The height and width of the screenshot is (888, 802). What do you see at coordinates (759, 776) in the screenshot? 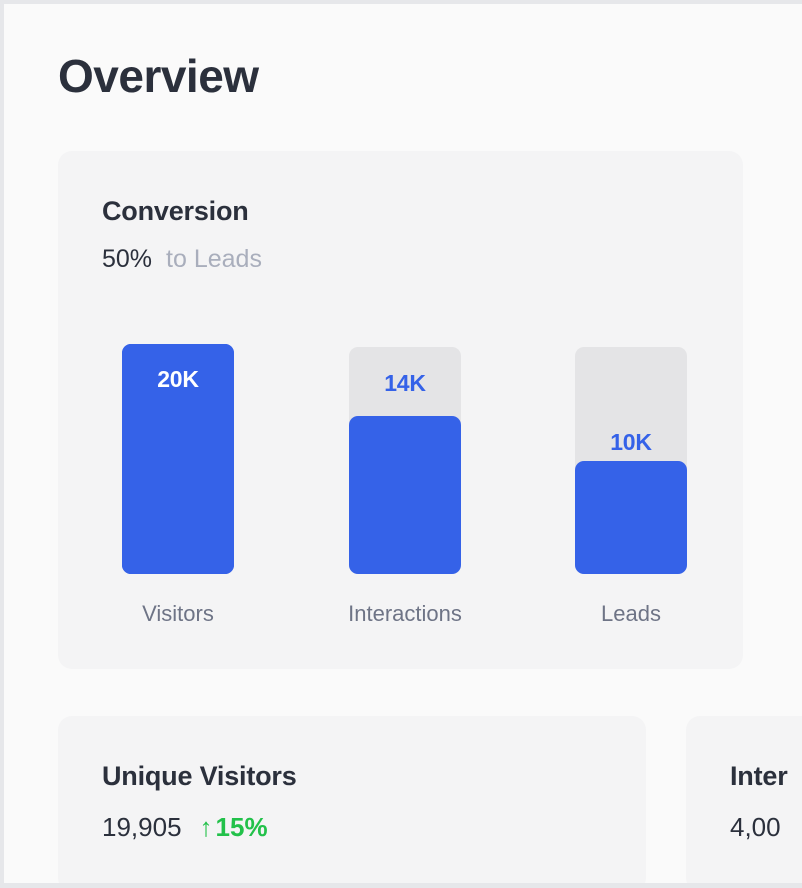
I see `stat-card-title: Inter` at bounding box center [759, 776].